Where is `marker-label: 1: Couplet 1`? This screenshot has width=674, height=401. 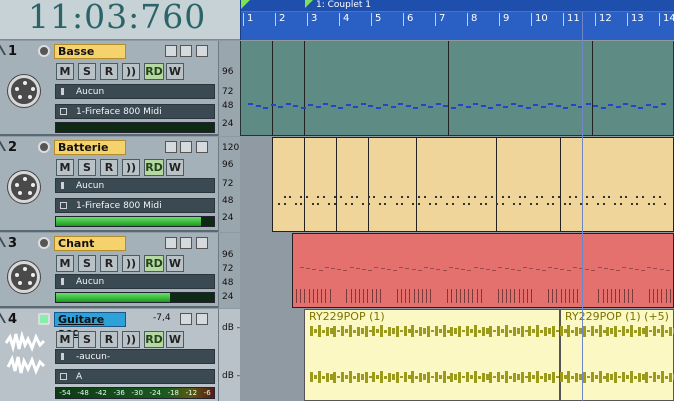
marker-label: 1: Couplet 1 is located at coordinates (343, 5).